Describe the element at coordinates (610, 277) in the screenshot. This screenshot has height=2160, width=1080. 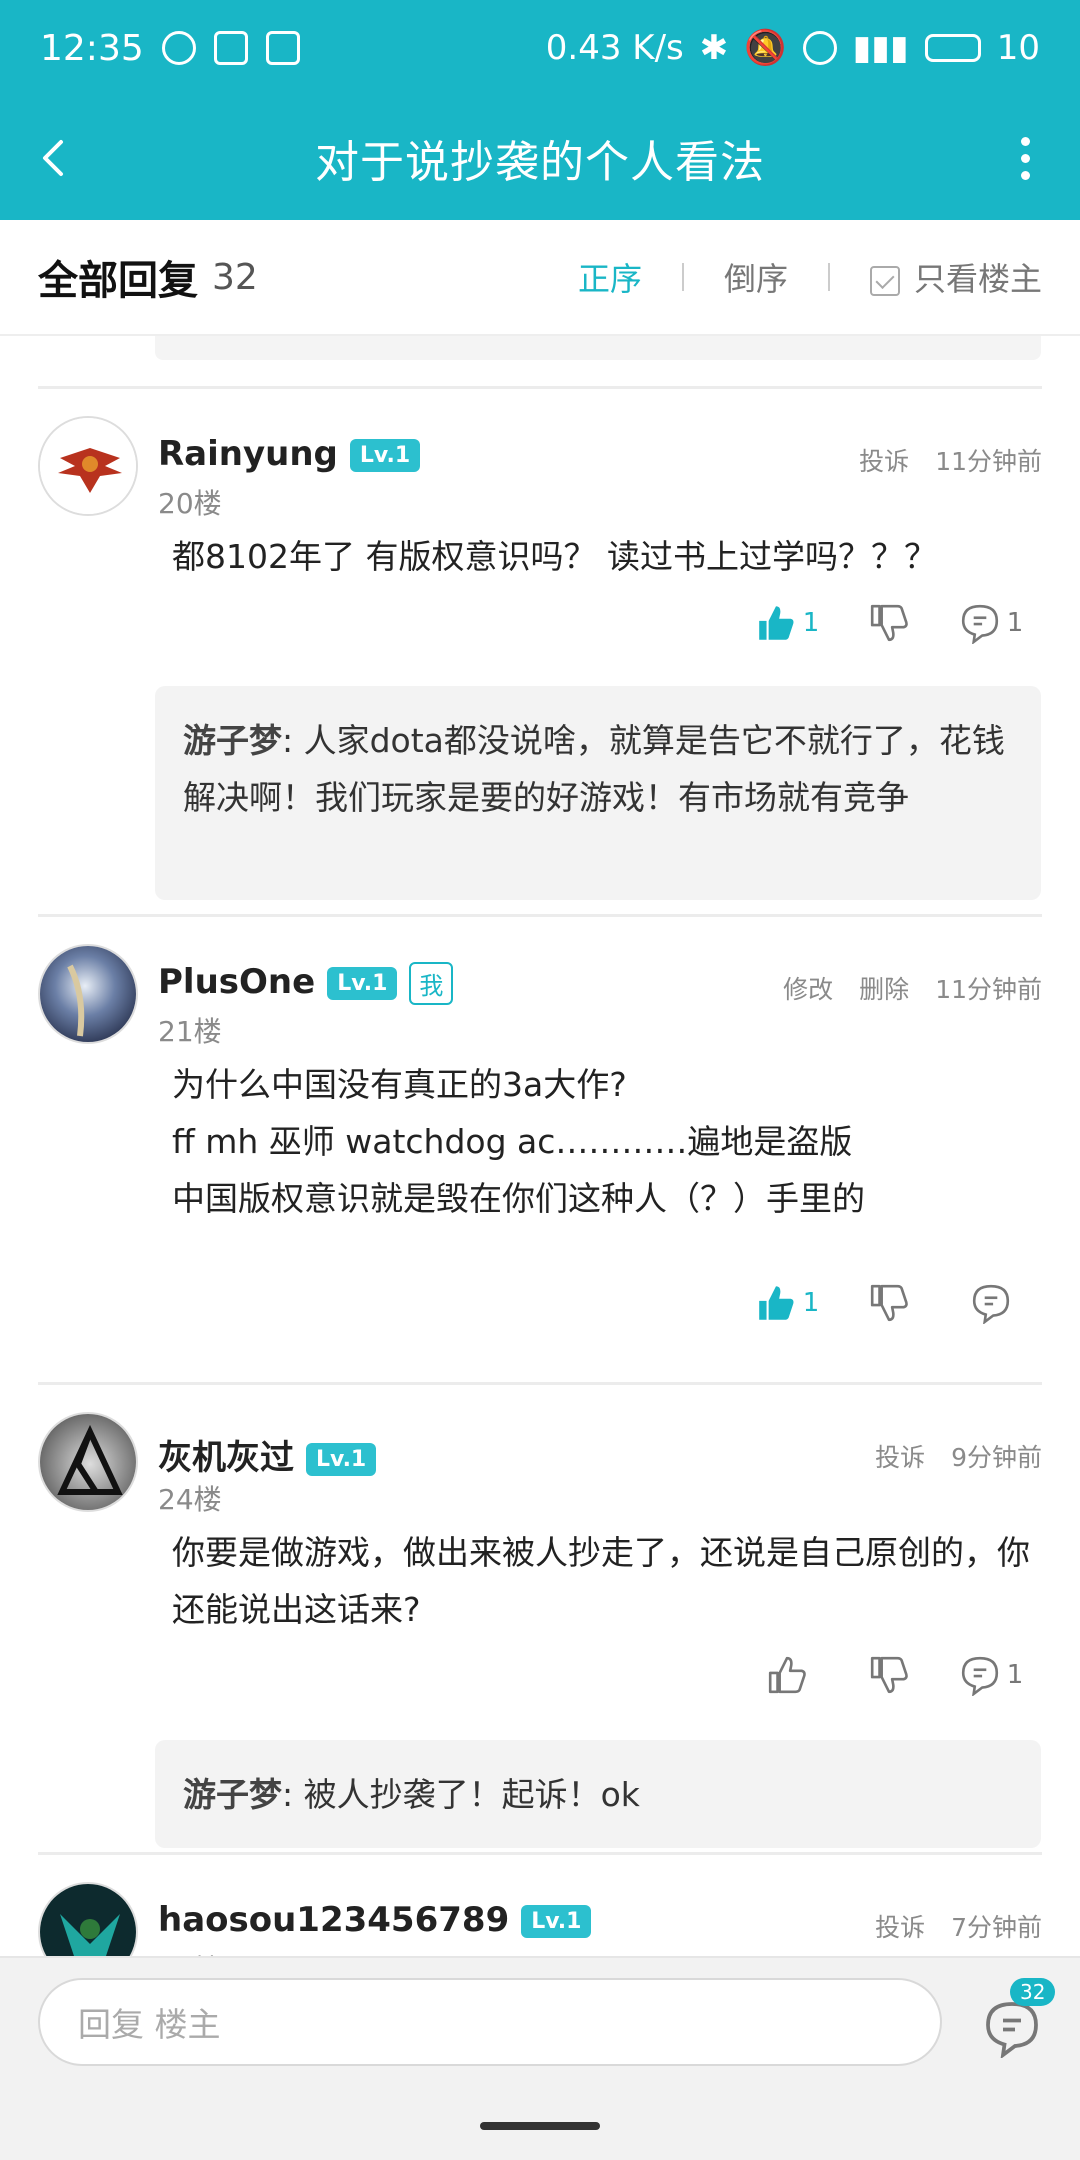
I see `sort-asc-tab: 正序` at that location.